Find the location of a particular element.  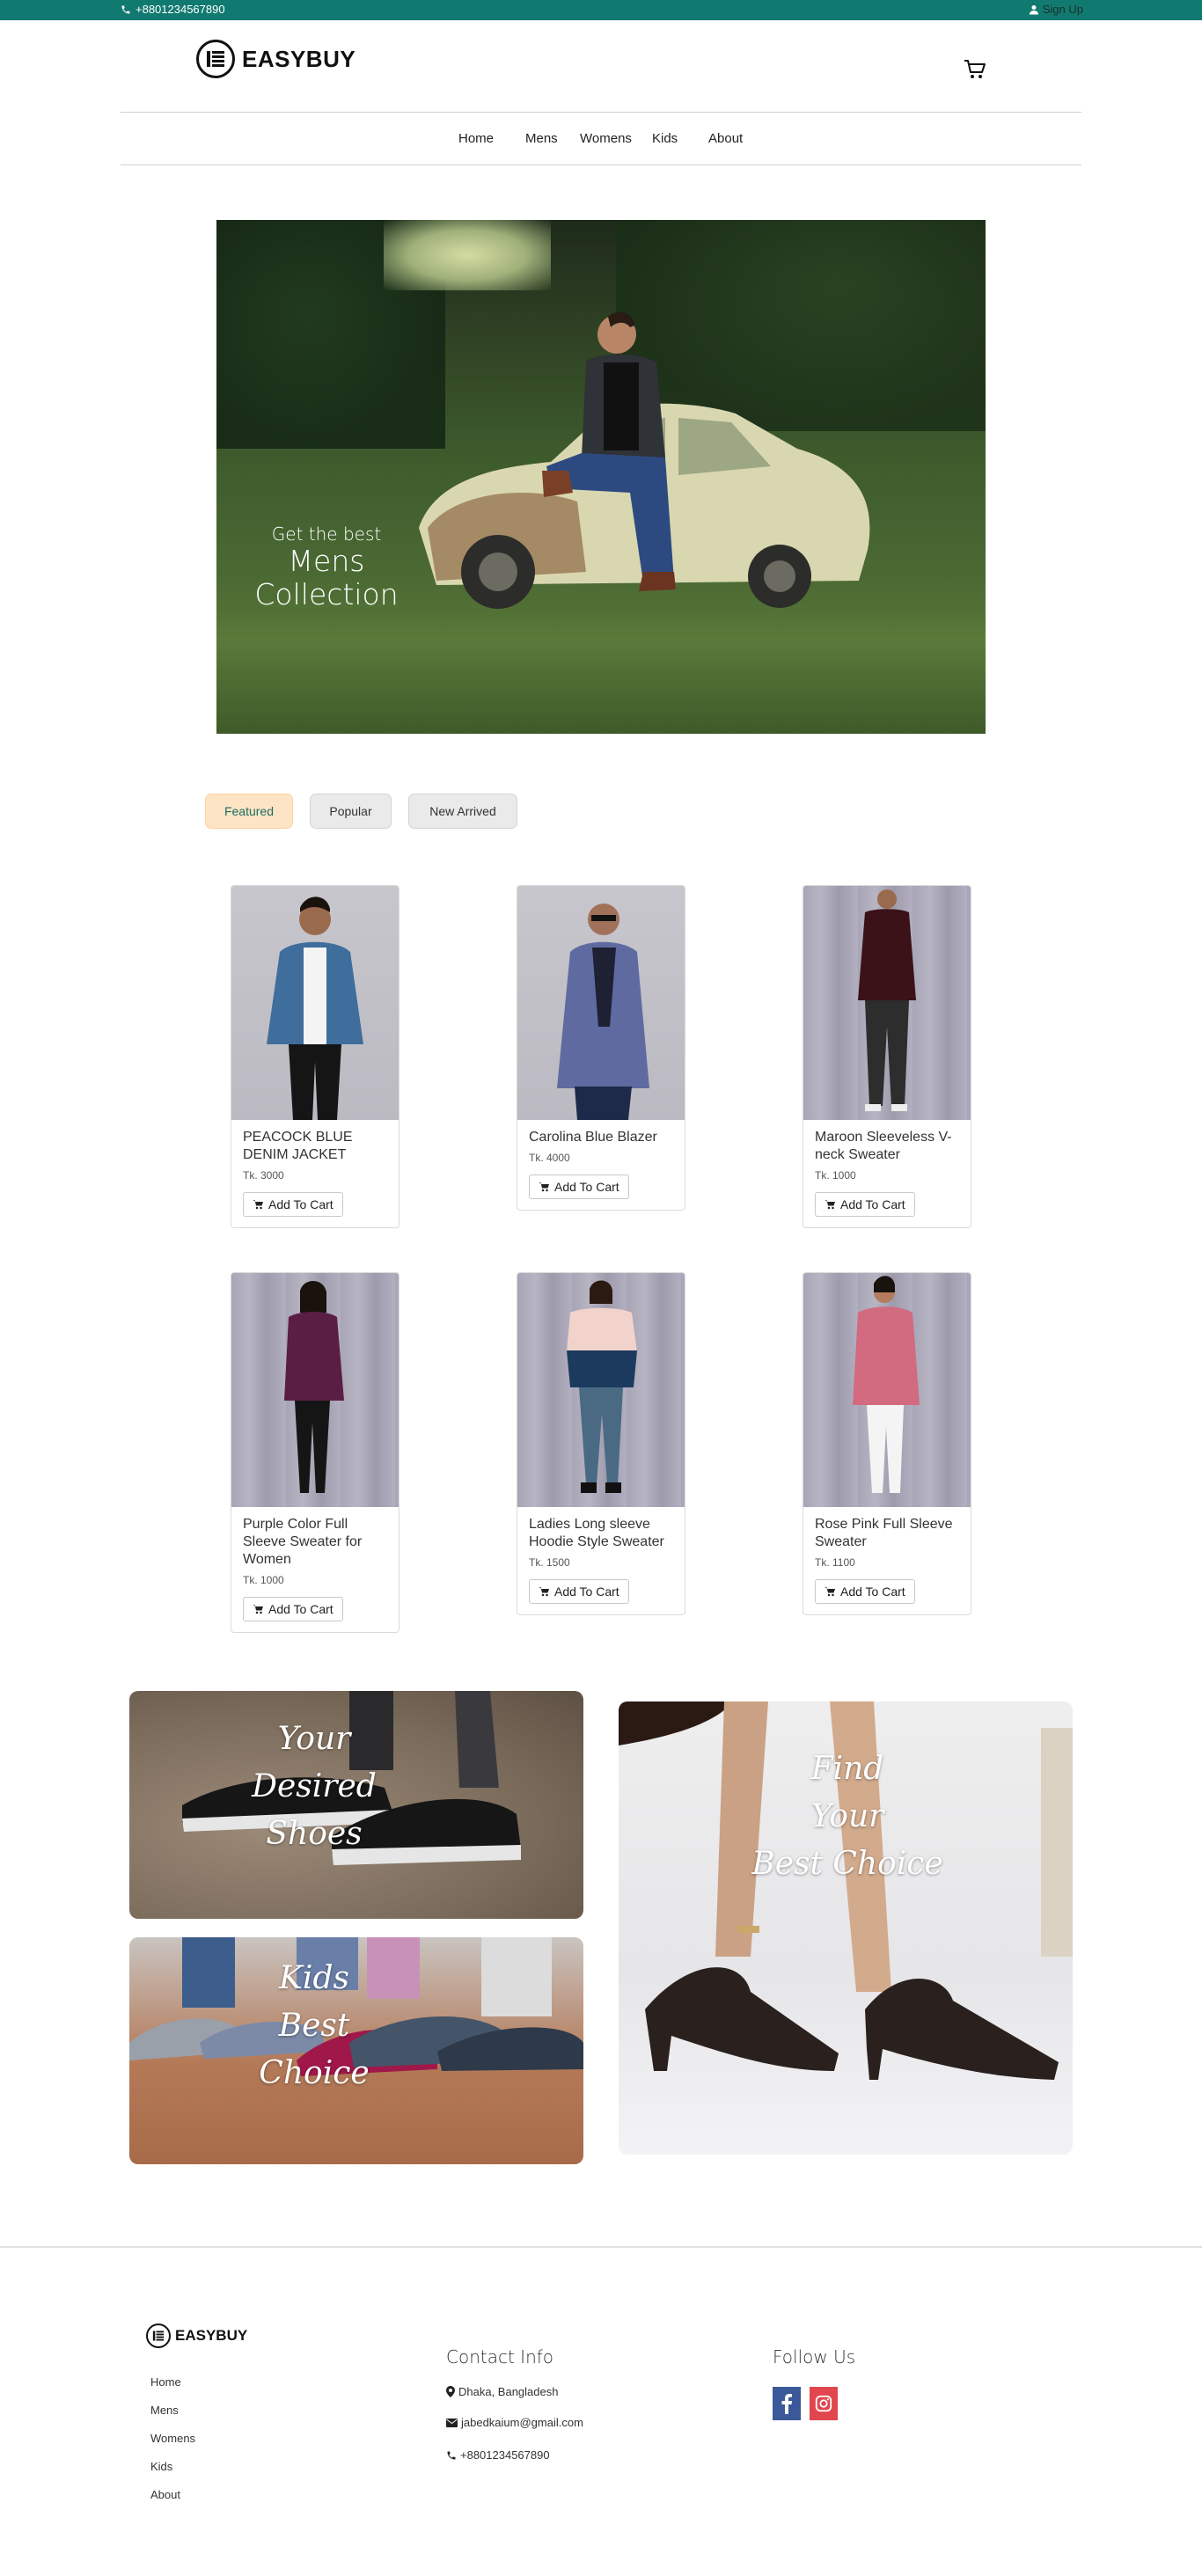

product-name: Ladies Long sleeve Hoodie Style Sweater is located at coordinates (601, 1533).